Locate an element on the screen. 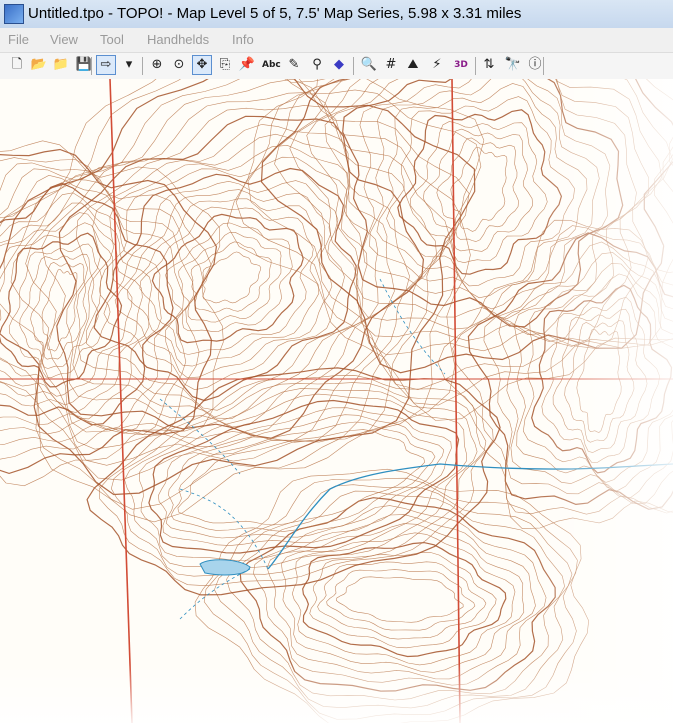 The height and width of the screenshot is (723, 673). menu-tool: Tool is located at coordinates (112, 39).